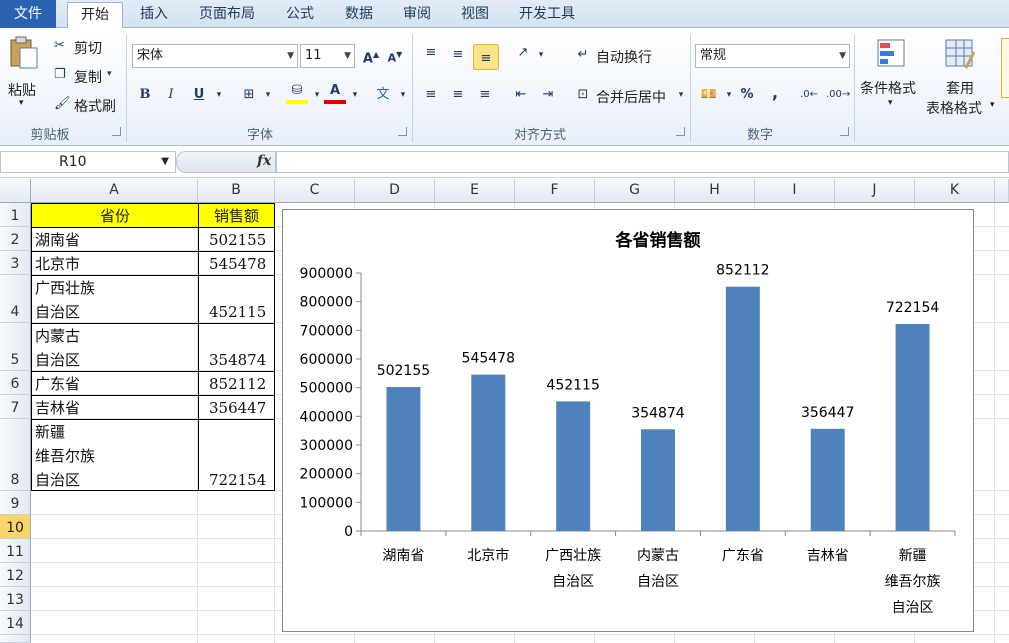  What do you see at coordinates (335, 92) in the screenshot?
I see `font-color-icon: A` at bounding box center [335, 92].